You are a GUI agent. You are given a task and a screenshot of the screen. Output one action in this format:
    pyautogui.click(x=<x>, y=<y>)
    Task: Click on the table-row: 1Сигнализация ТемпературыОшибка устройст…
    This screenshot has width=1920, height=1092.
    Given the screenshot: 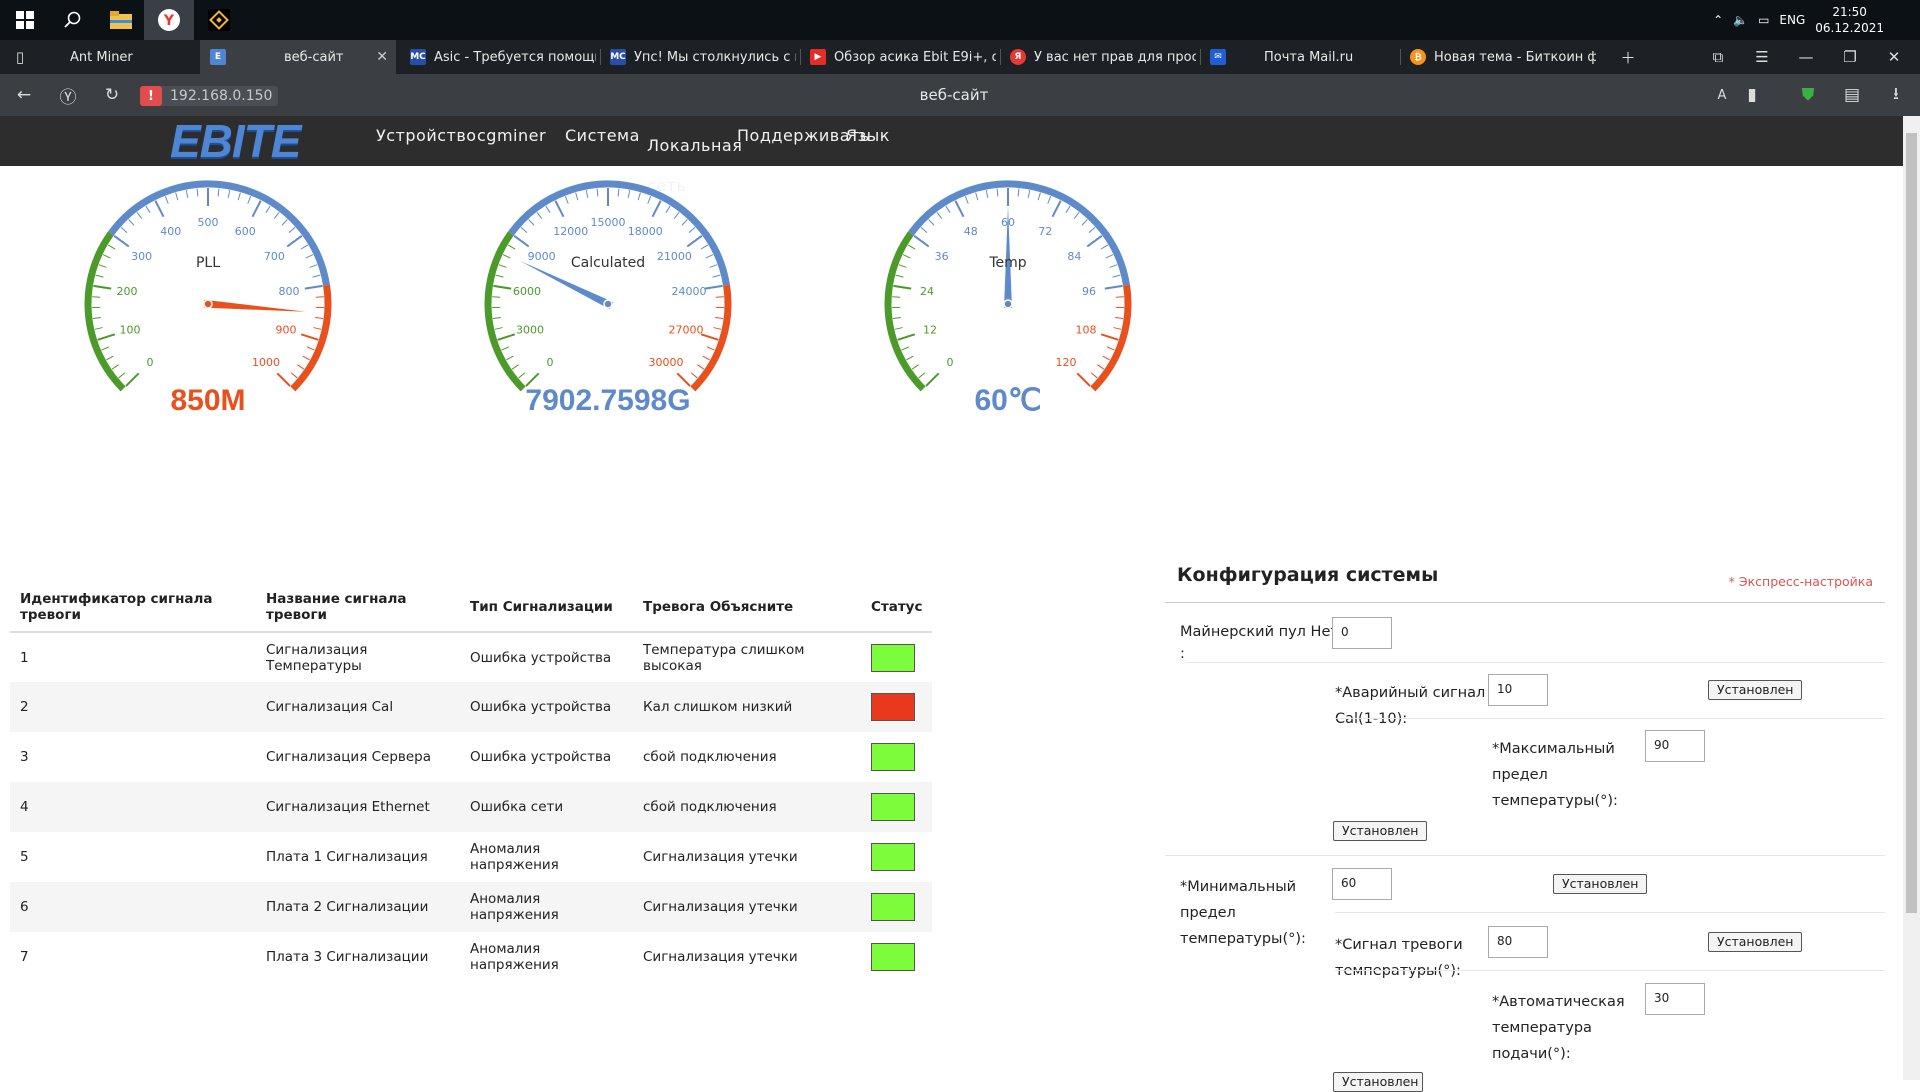 What is the action you would take?
    pyautogui.click(x=471, y=657)
    